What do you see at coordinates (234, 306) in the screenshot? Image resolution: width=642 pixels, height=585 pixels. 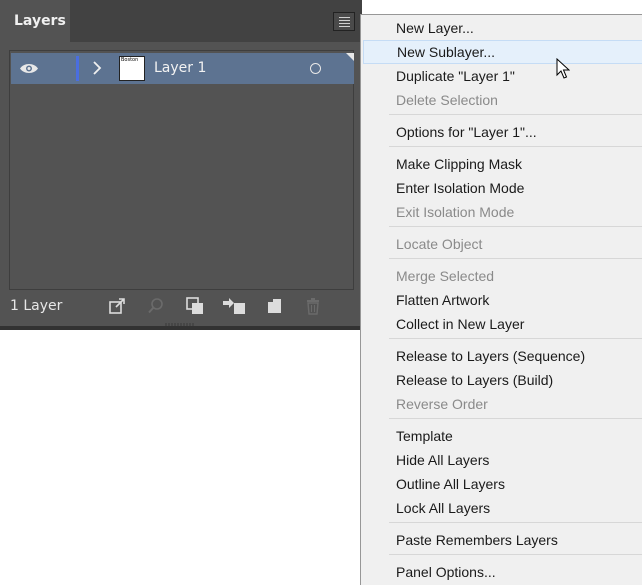 I see `move-selection-icon` at bounding box center [234, 306].